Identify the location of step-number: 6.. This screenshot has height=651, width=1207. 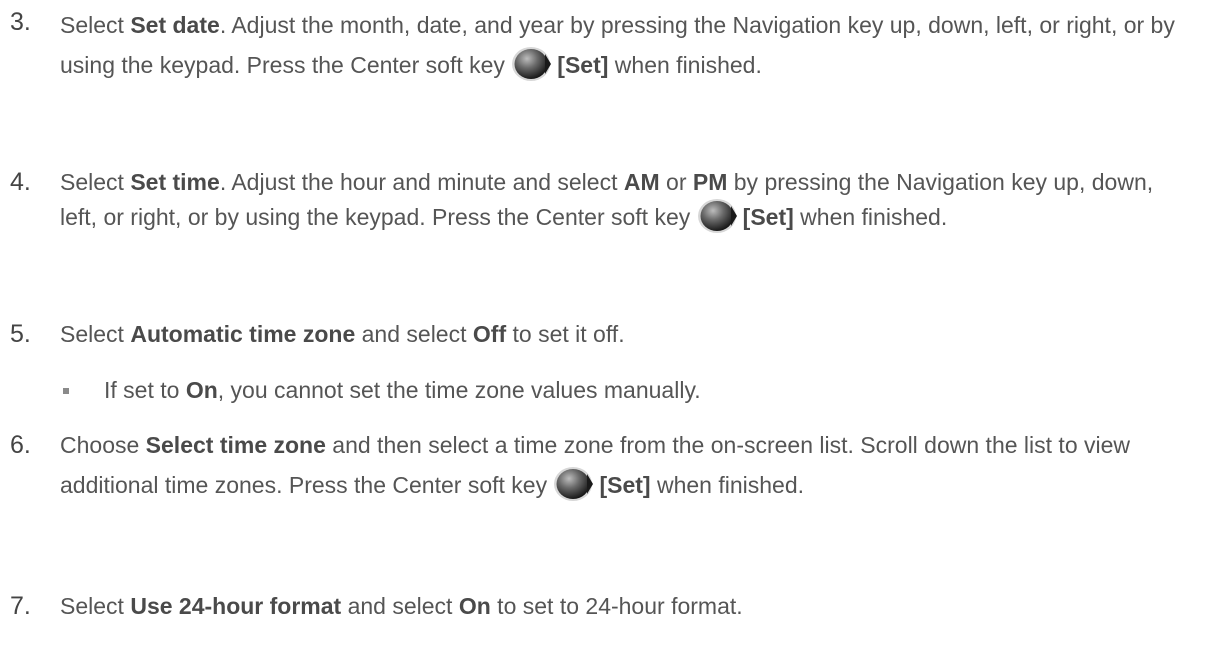
(20, 445).